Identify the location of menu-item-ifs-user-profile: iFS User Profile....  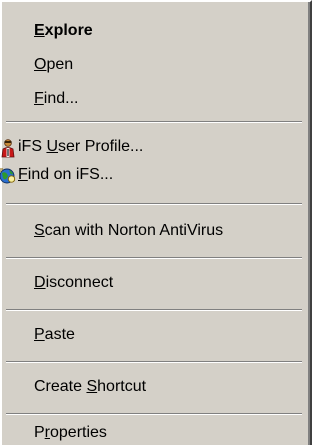
(154, 147).